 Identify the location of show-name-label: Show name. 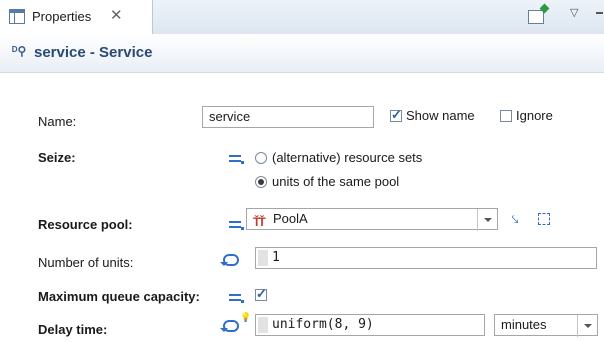
(440, 115).